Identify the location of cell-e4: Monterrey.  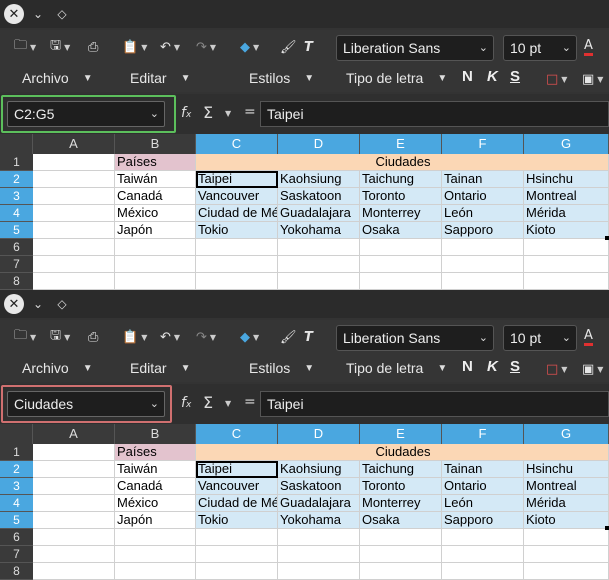
(401, 503).